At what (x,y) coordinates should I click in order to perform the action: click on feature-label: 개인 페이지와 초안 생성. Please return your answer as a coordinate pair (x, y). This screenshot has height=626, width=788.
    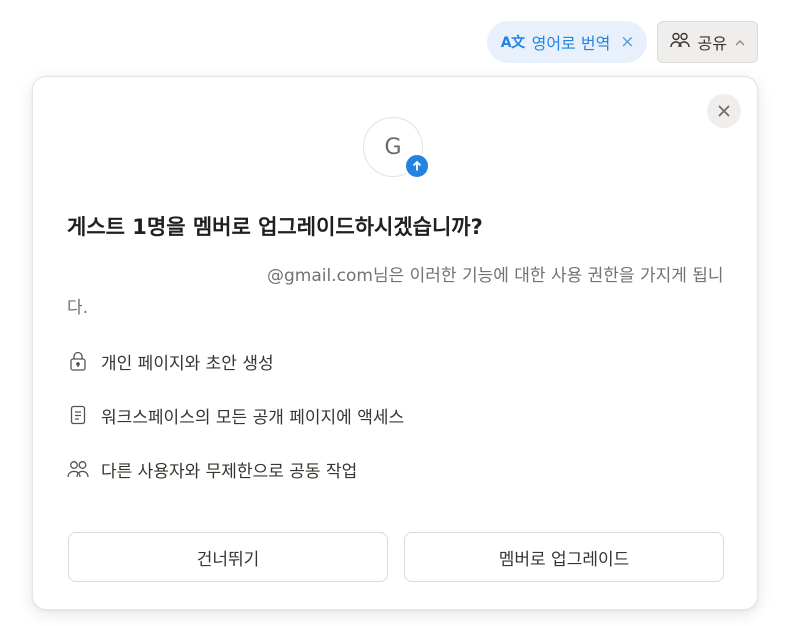
    Looking at the image, I should click on (187, 363).